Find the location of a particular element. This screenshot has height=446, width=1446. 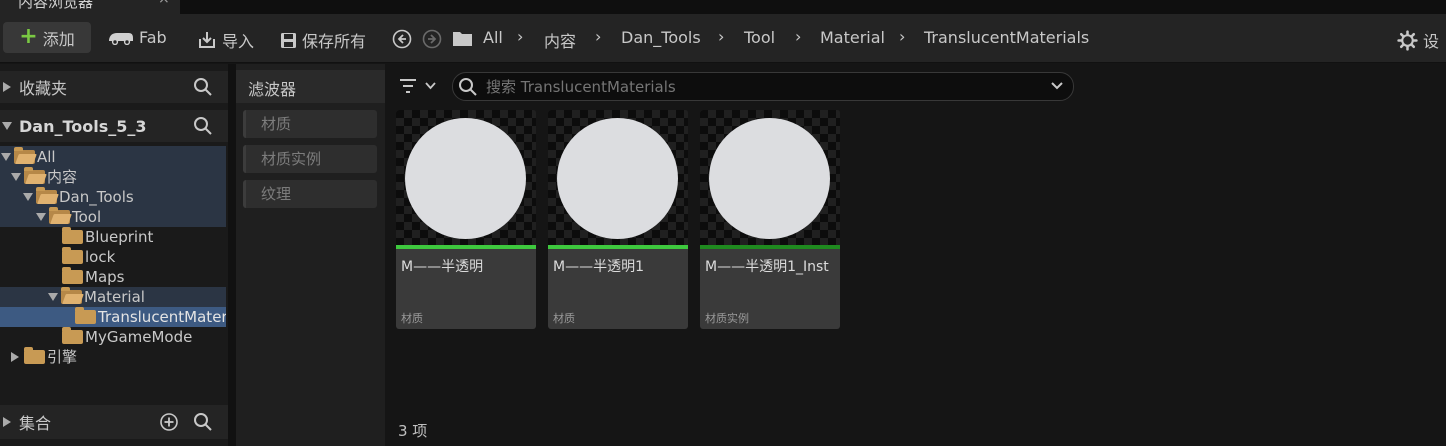

project-search-button is located at coordinates (203, 128).